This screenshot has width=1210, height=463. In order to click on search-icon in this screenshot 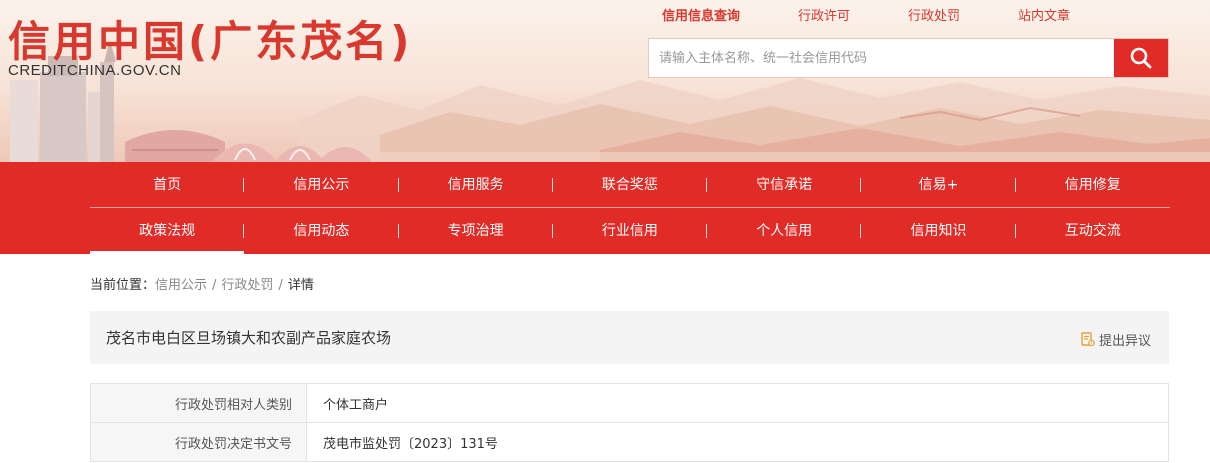, I will do `click(1141, 58)`.